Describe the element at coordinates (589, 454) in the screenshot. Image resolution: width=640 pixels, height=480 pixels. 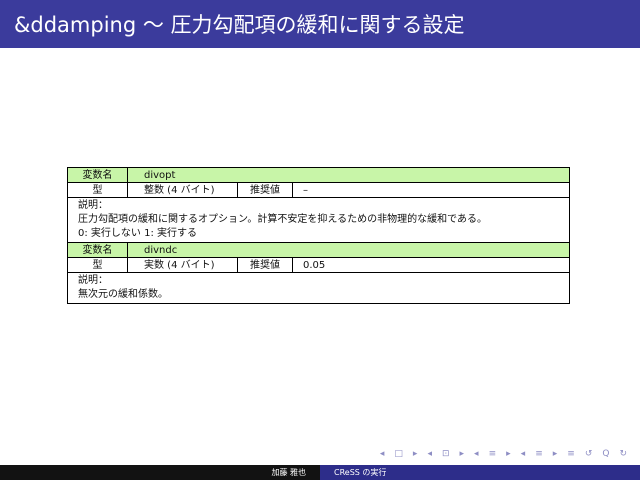
I see `nav-back-icon: ↺` at that location.